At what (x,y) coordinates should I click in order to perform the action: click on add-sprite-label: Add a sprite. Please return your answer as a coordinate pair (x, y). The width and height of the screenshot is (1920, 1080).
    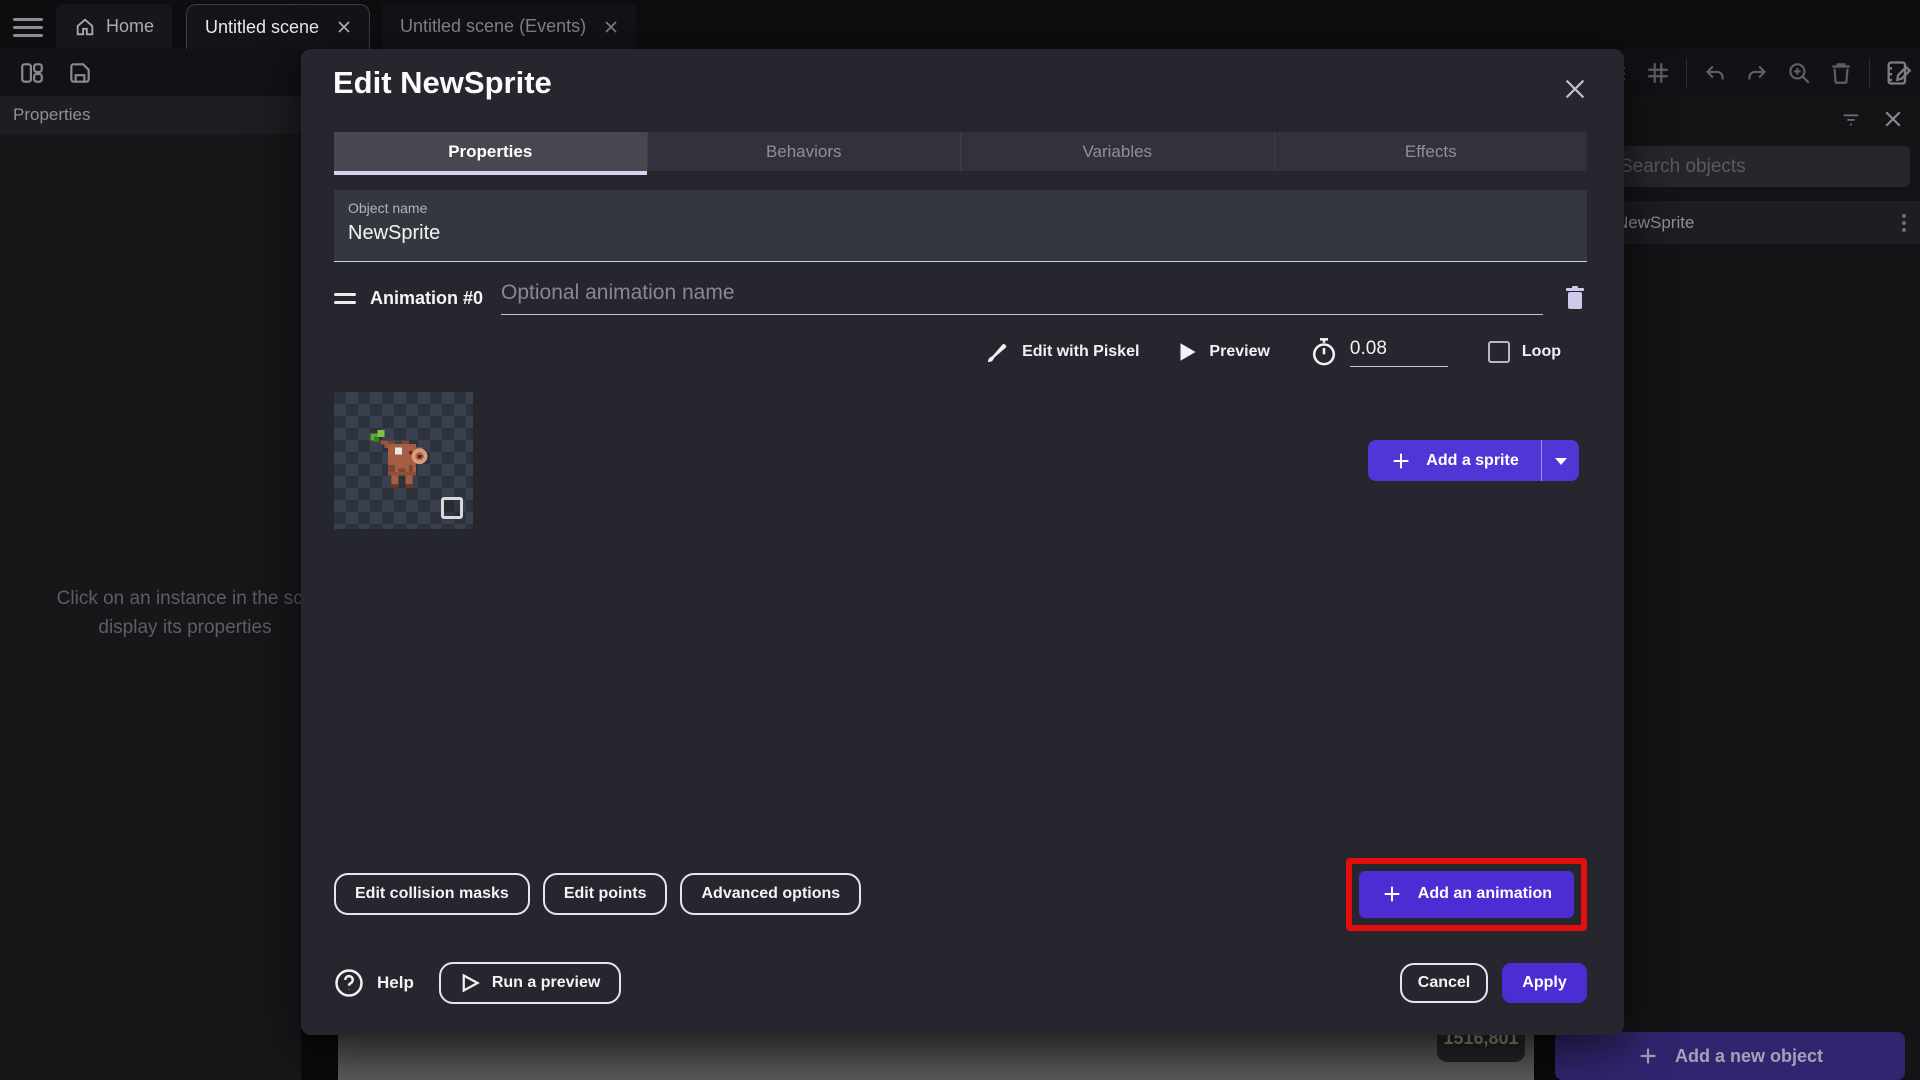
    Looking at the image, I should click on (1472, 460).